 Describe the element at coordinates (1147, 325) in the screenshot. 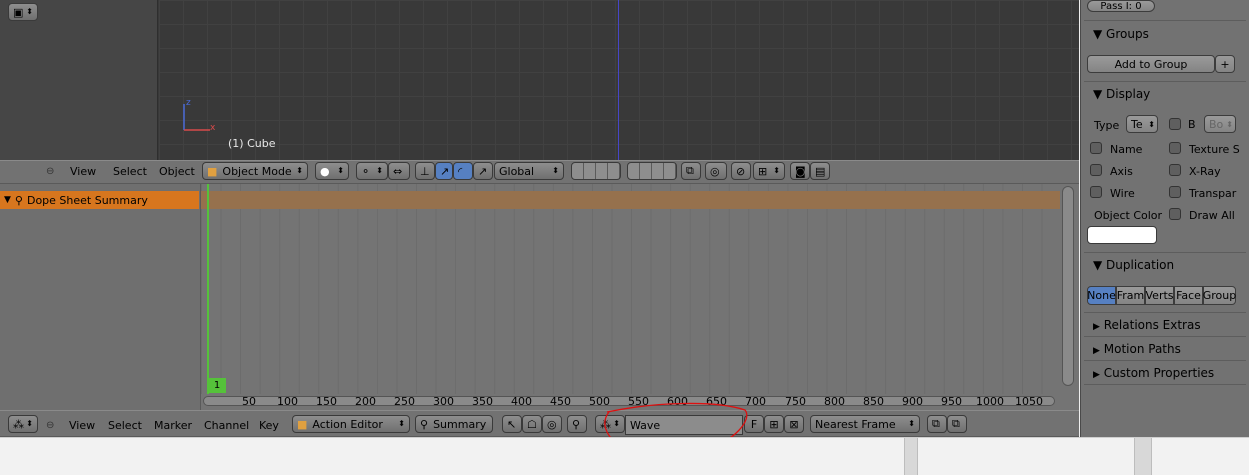

I see `relations-extras-panel-header: ▶ Relations Extras` at that location.